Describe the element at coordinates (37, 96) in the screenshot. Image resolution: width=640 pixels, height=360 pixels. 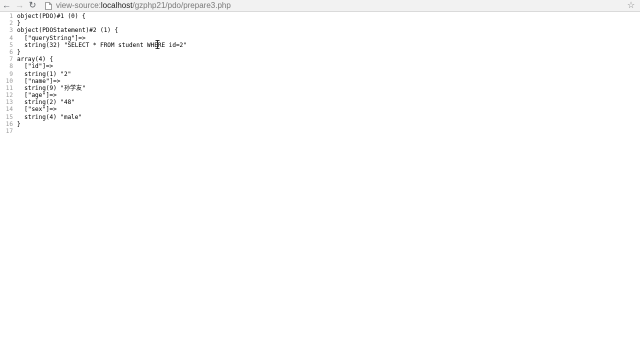
I see `line-content: ["age"]=>` at that location.